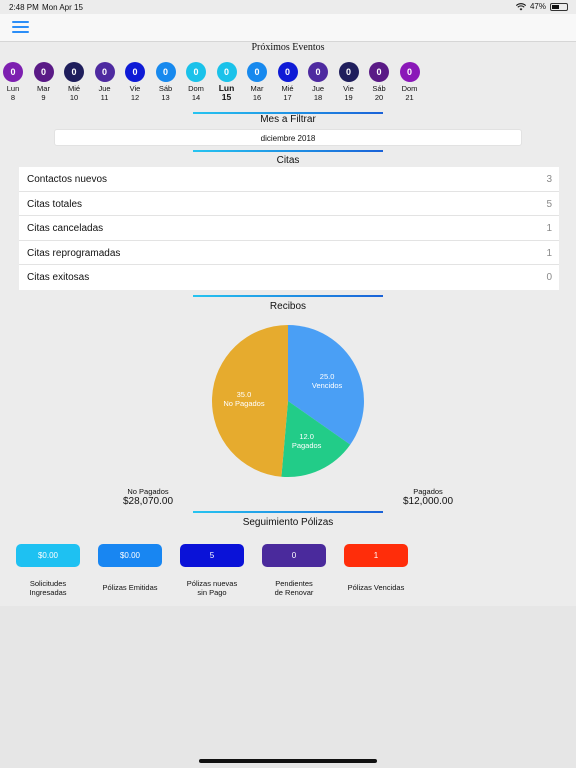  I want to click on event-day: 0 Jue 18, so click(318, 82).